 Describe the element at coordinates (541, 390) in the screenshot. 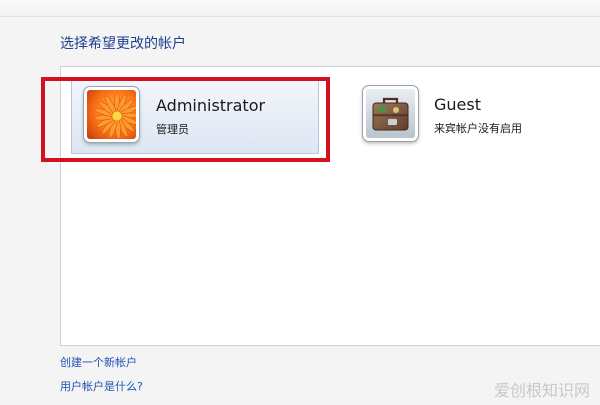

I see `watermark: 爱创根知识网` at that location.